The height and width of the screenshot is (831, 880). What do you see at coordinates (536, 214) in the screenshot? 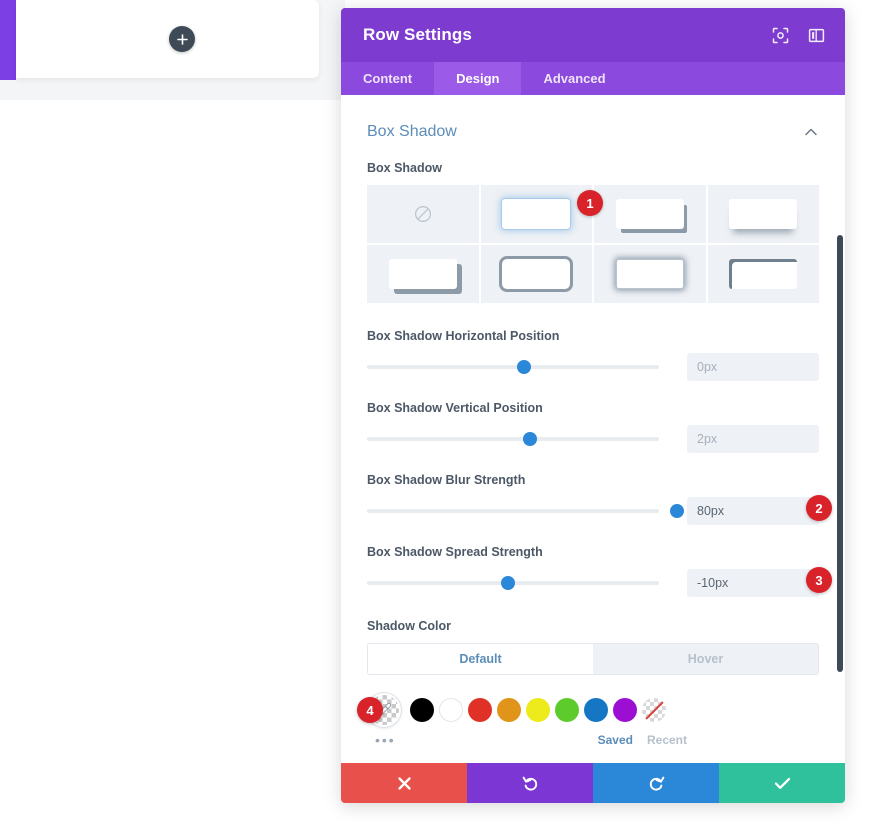
I see `preset-glow` at bounding box center [536, 214].